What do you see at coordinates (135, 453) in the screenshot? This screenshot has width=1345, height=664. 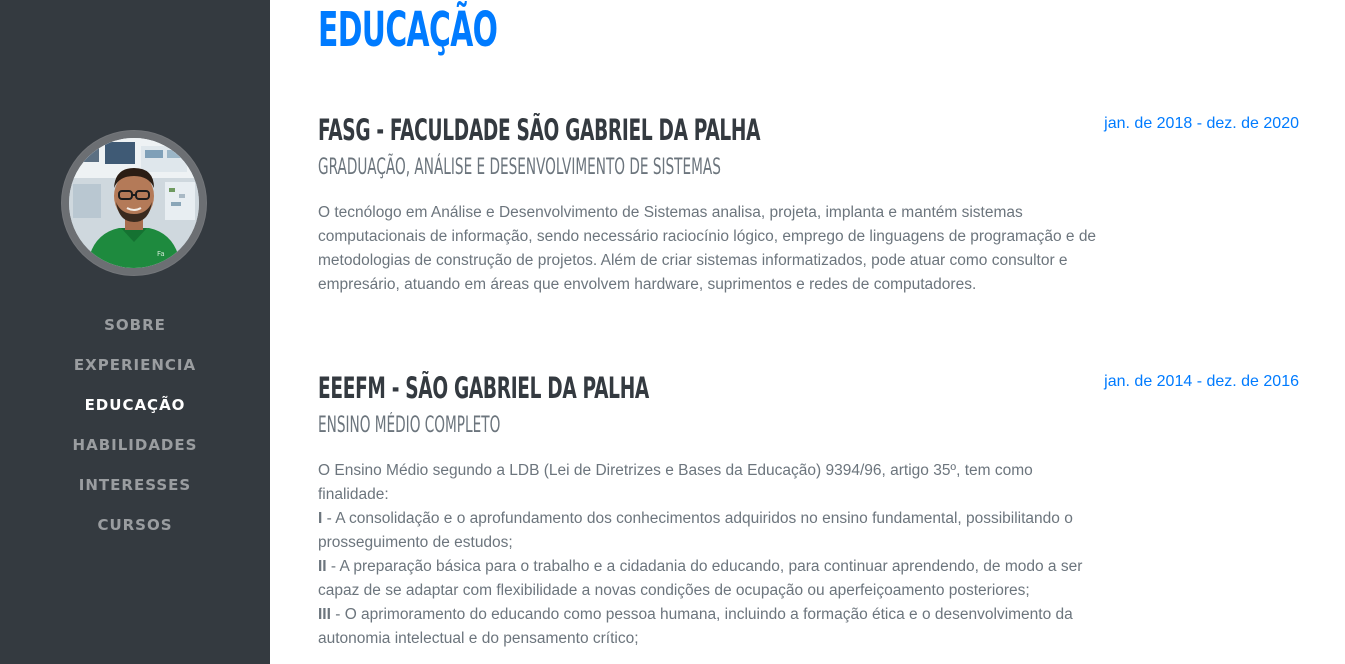 I see `nav-item-habilidades: Habilidades` at bounding box center [135, 453].